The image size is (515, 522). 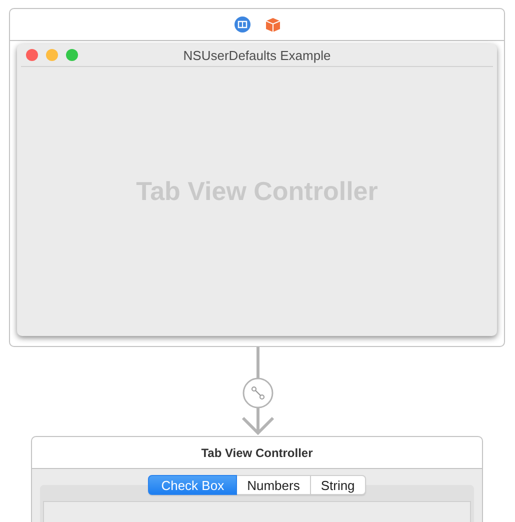 I want to click on window-title: NSUserDefaults Example, so click(x=257, y=55).